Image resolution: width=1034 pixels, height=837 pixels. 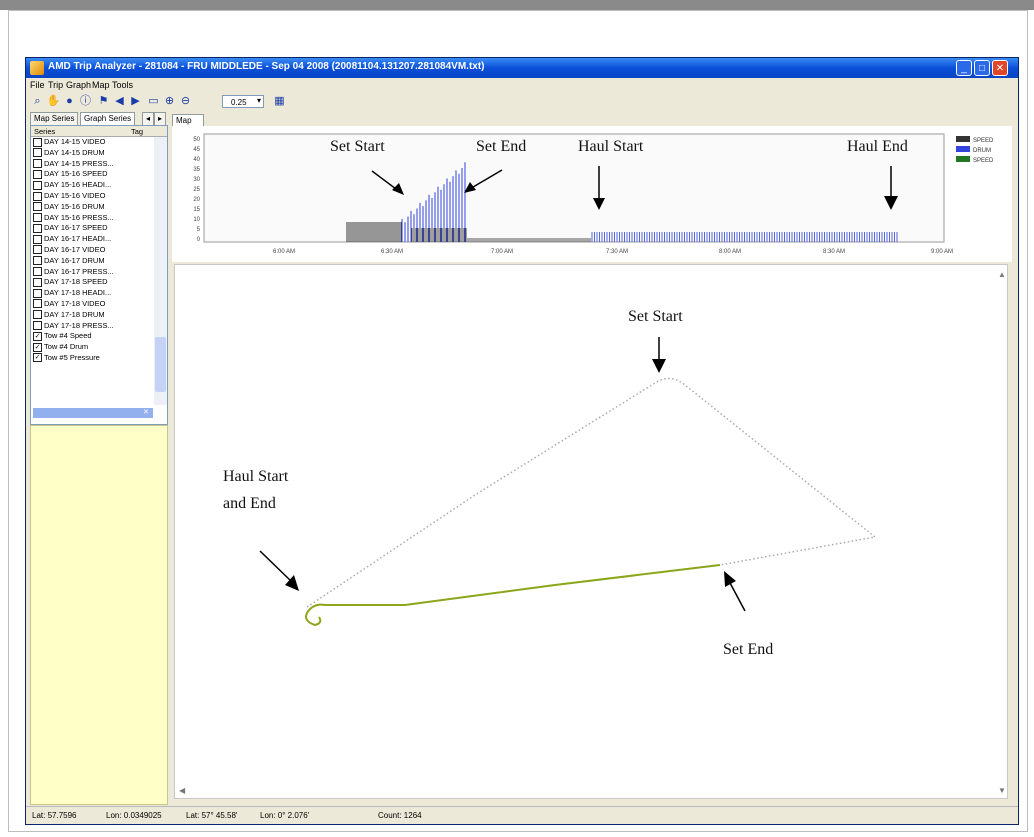 I want to click on selected-bar: ✕, so click(x=93, y=413).